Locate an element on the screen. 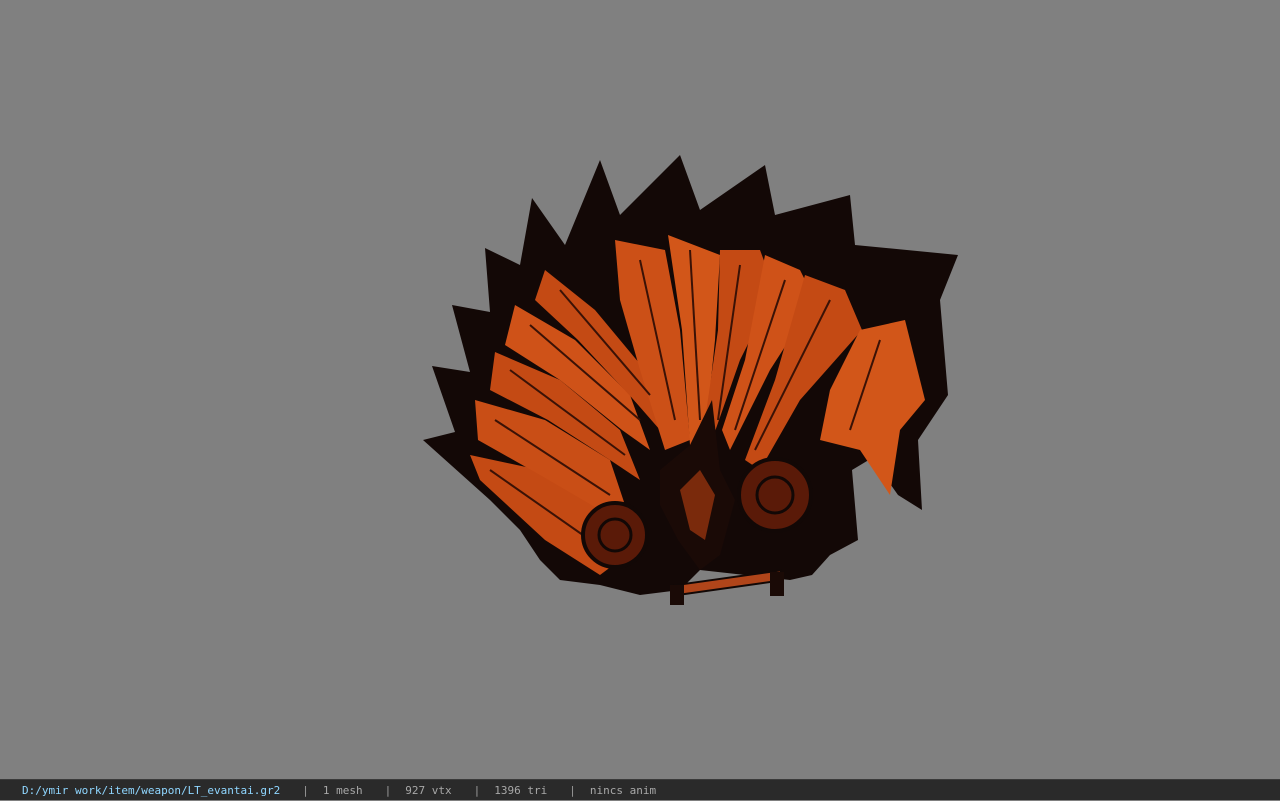 This screenshot has height=801, width=1280. animation-status: nincs anim is located at coordinates (623, 790).